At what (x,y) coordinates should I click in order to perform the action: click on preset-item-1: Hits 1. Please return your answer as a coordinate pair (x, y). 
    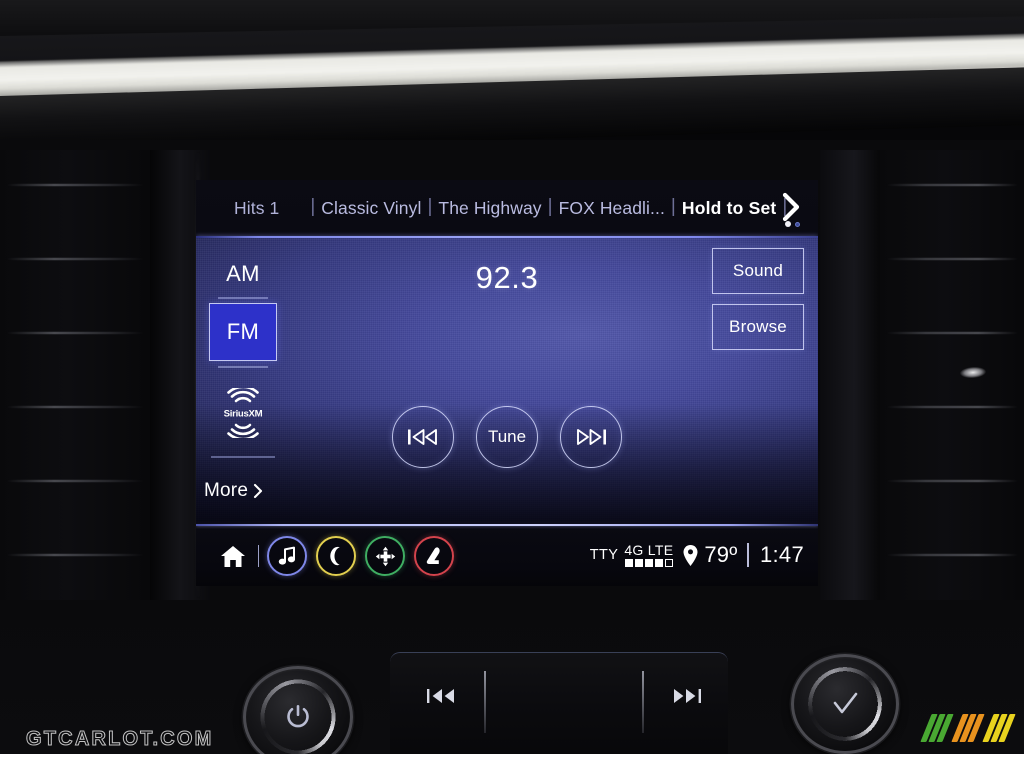
    Looking at the image, I should click on (252, 208).